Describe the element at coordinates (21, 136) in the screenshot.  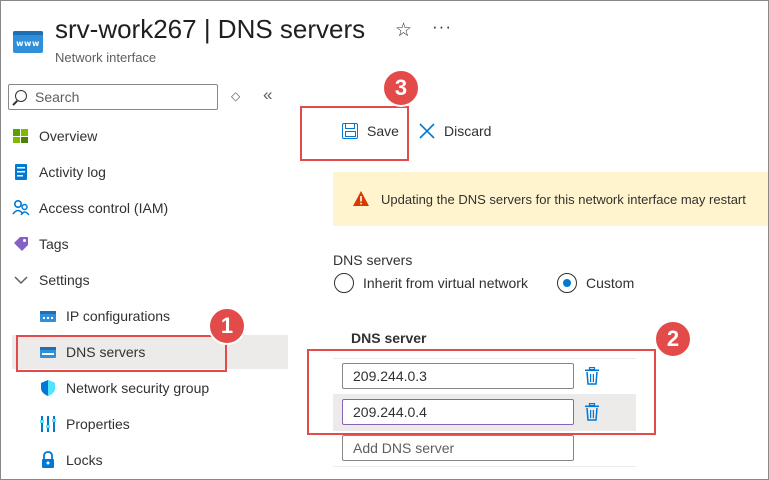
I see `overview-icon` at that location.